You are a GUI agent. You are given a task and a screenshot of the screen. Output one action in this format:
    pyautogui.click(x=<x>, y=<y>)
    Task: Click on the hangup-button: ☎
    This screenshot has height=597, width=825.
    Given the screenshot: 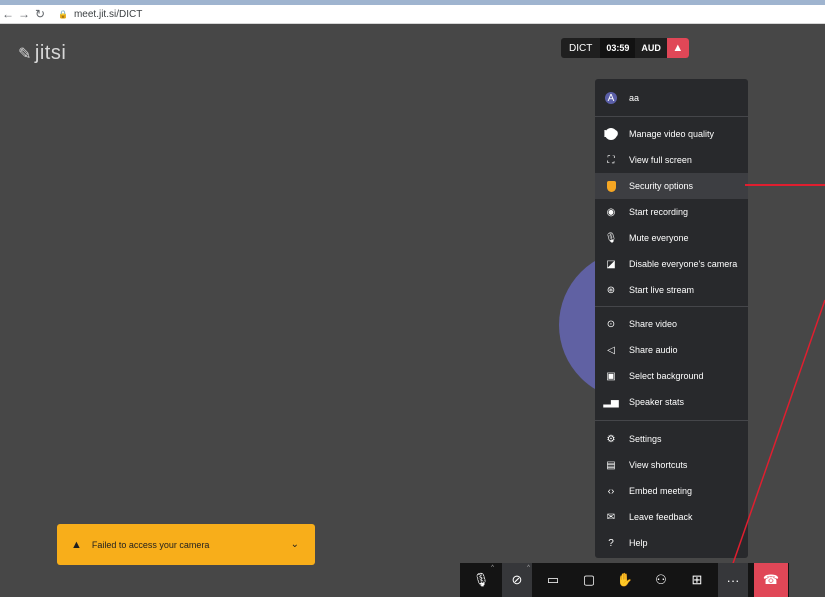 What is the action you would take?
    pyautogui.click(x=771, y=580)
    